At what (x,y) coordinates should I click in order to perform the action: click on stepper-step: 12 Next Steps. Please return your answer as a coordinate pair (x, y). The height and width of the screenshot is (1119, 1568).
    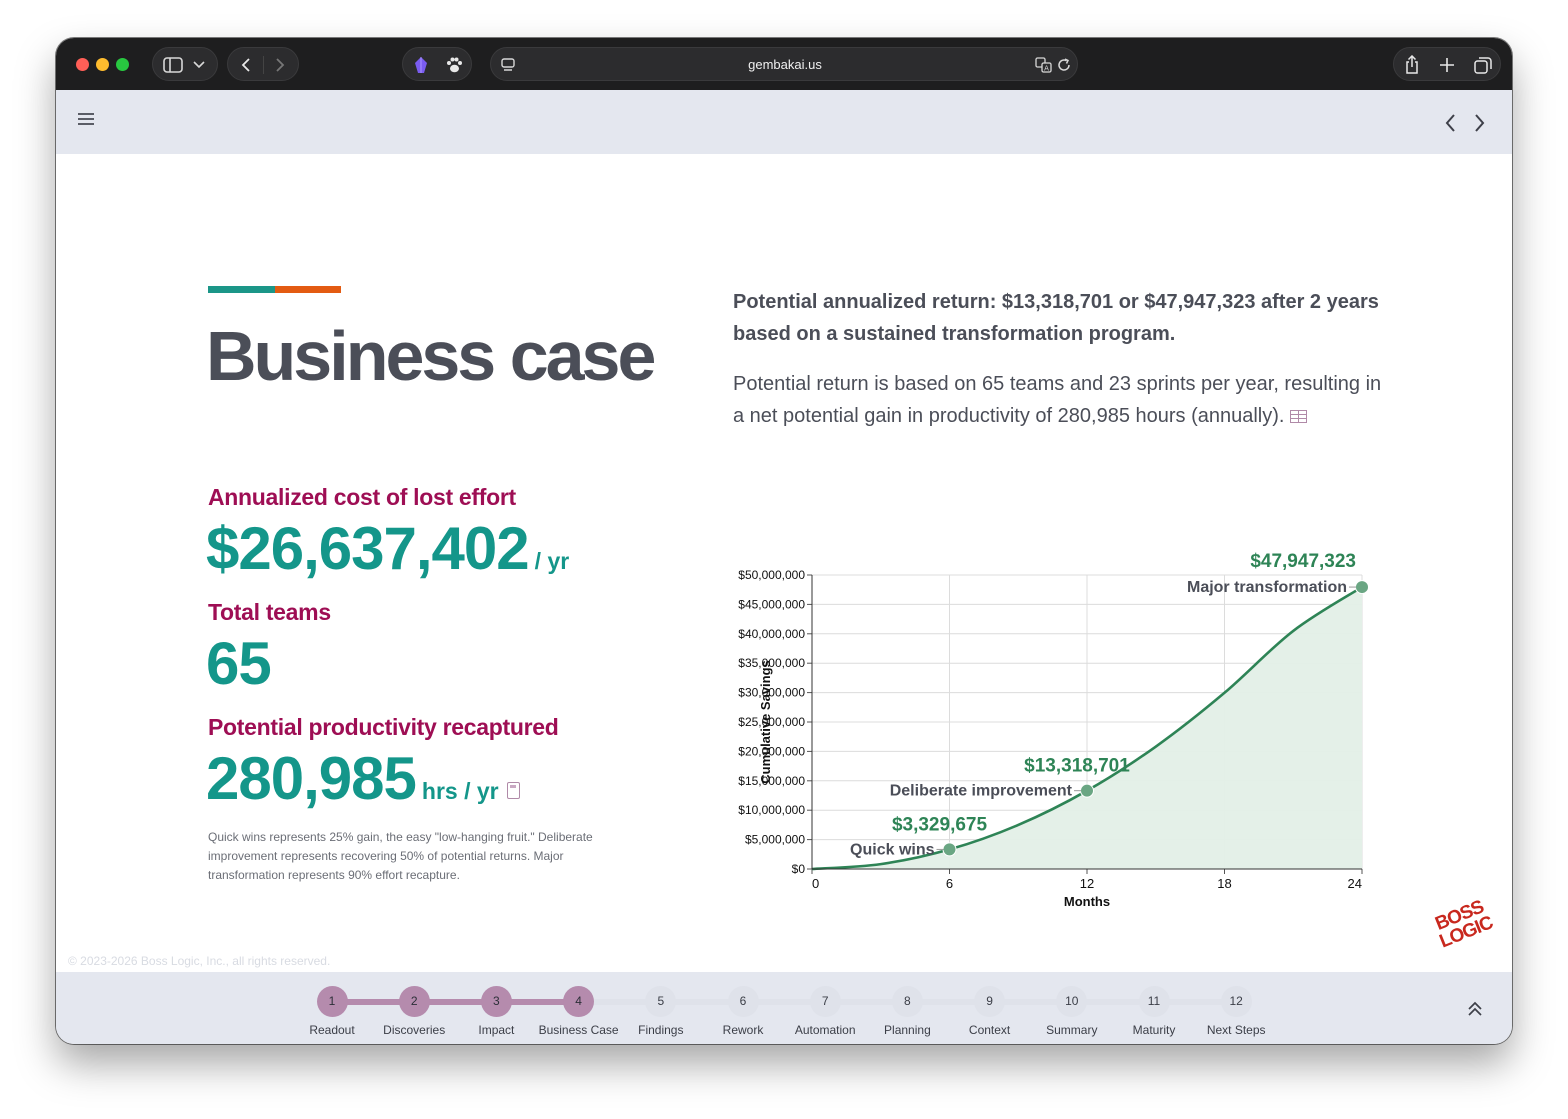
    Looking at the image, I should click on (1236, 1011).